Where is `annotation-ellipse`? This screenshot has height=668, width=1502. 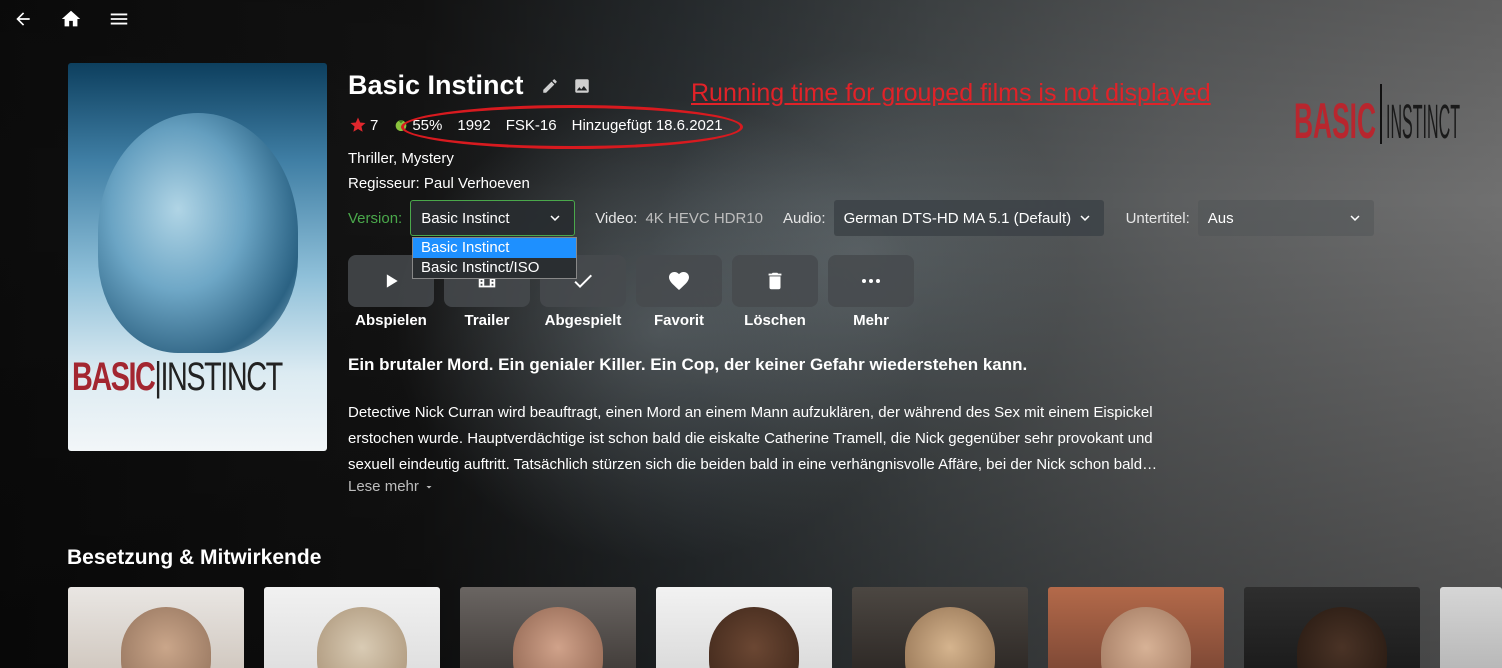
annotation-ellipse is located at coordinates (572, 127).